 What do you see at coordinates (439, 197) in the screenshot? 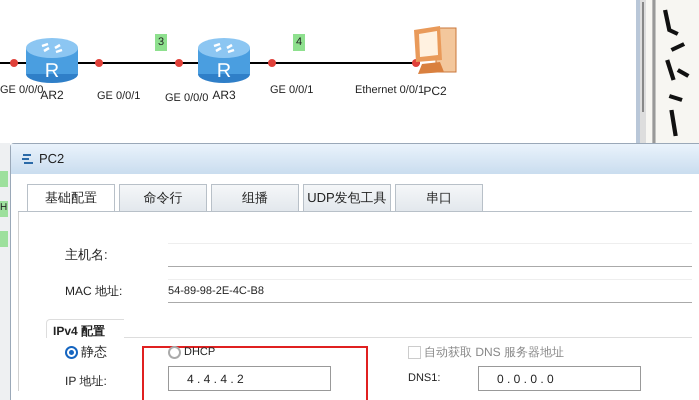
I see `tab: 串口` at bounding box center [439, 197].